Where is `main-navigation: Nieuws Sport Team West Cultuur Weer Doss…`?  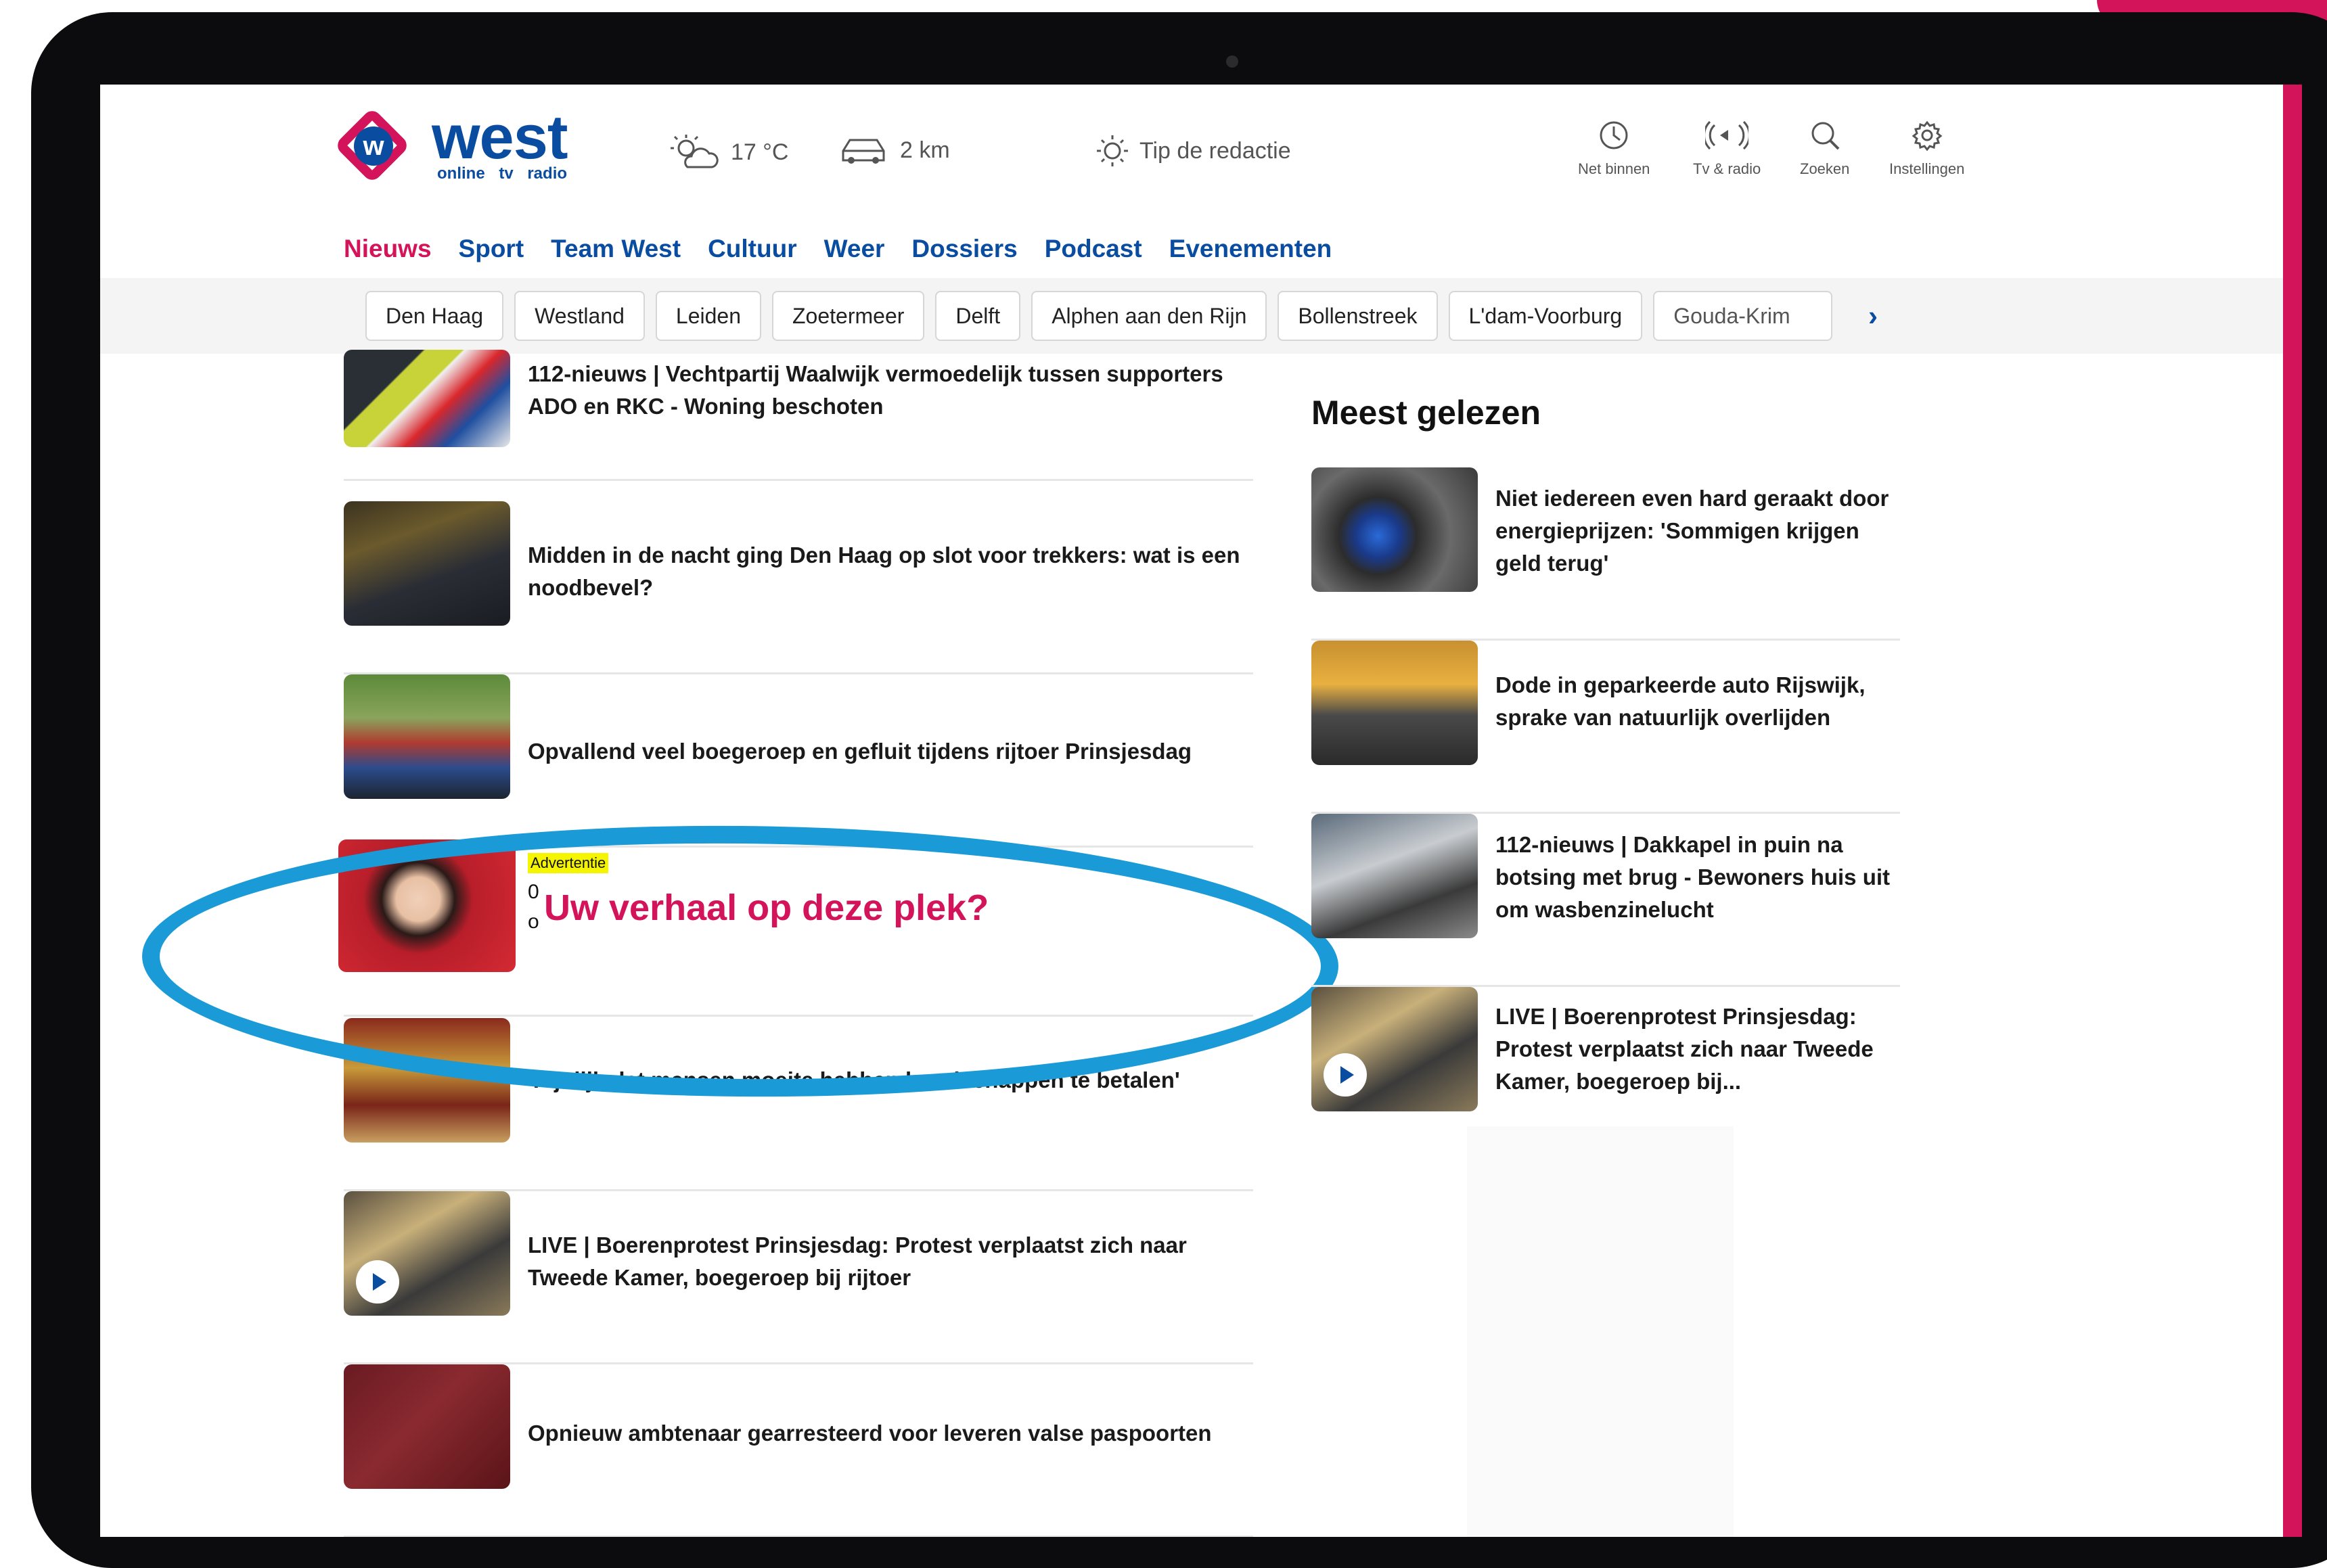 main-navigation: Nieuws Sport Team West Cultuur Weer Doss… is located at coordinates (838, 249).